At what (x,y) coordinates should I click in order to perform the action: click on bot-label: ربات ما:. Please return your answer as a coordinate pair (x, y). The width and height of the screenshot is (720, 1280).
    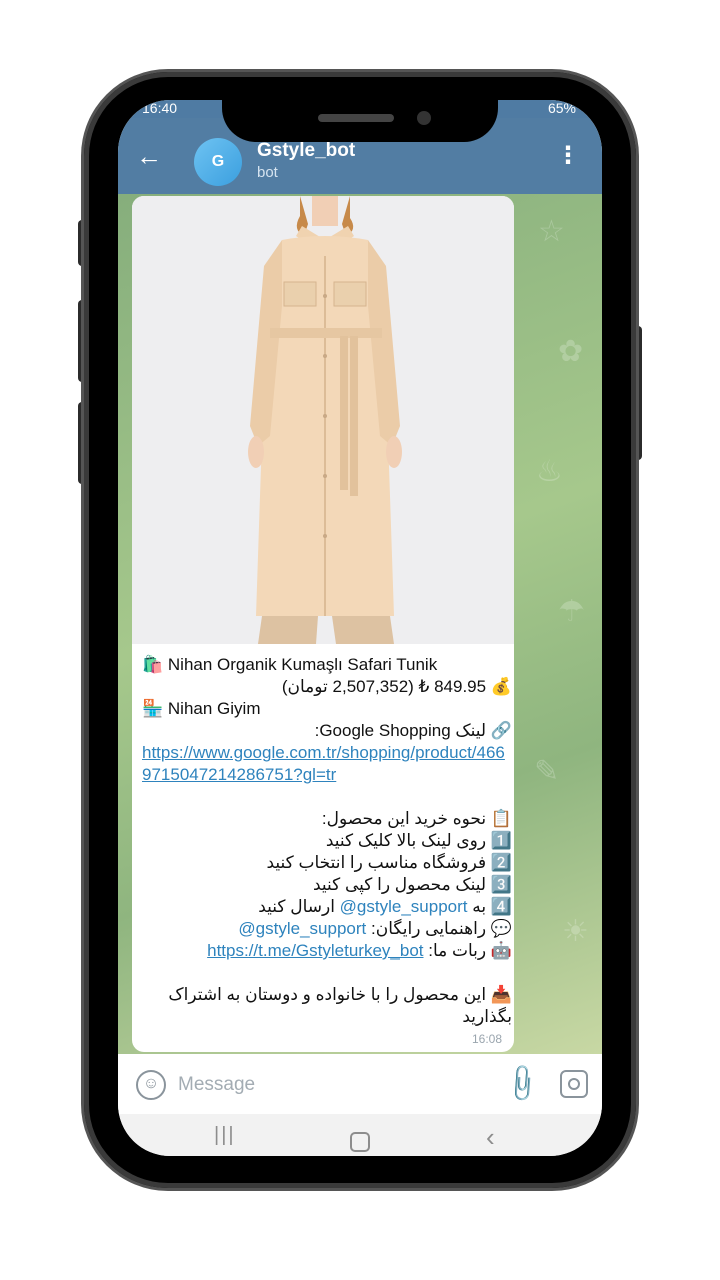
    Looking at the image, I should click on (457, 950).